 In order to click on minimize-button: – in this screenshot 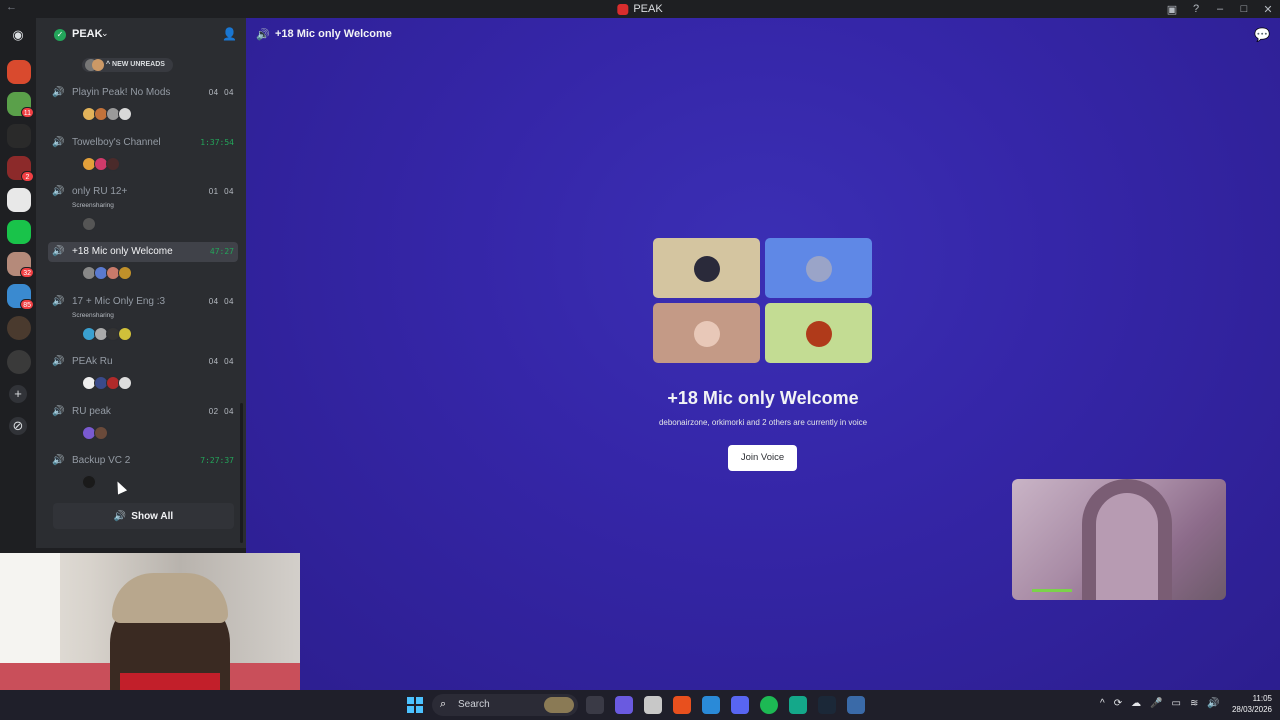, I will do `click(1220, 9)`.